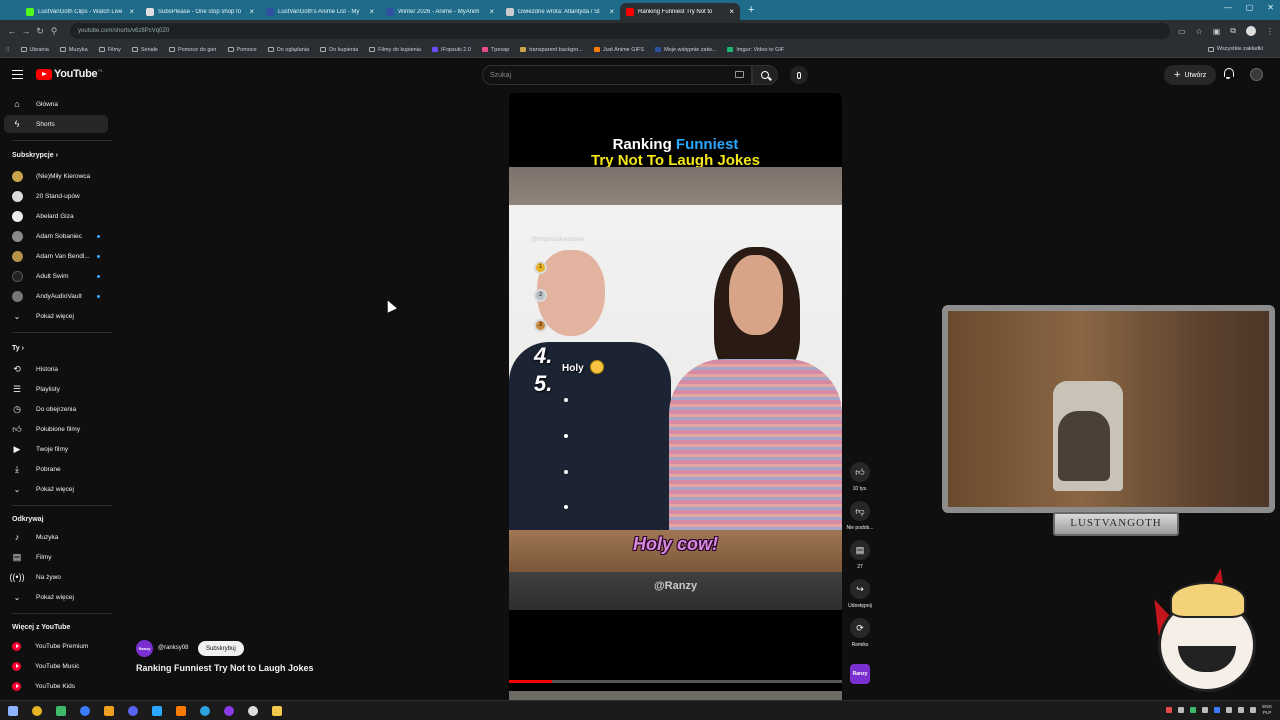 This screenshot has height=720, width=1280. I want to click on back-icon: ←, so click(12, 31).